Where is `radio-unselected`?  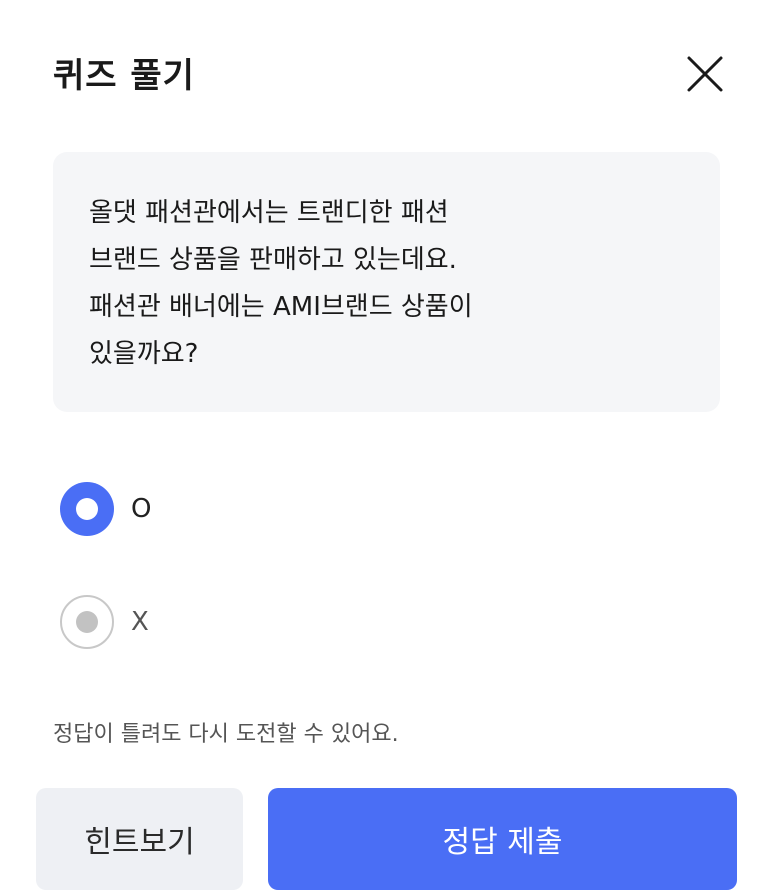
radio-unselected is located at coordinates (87, 622).